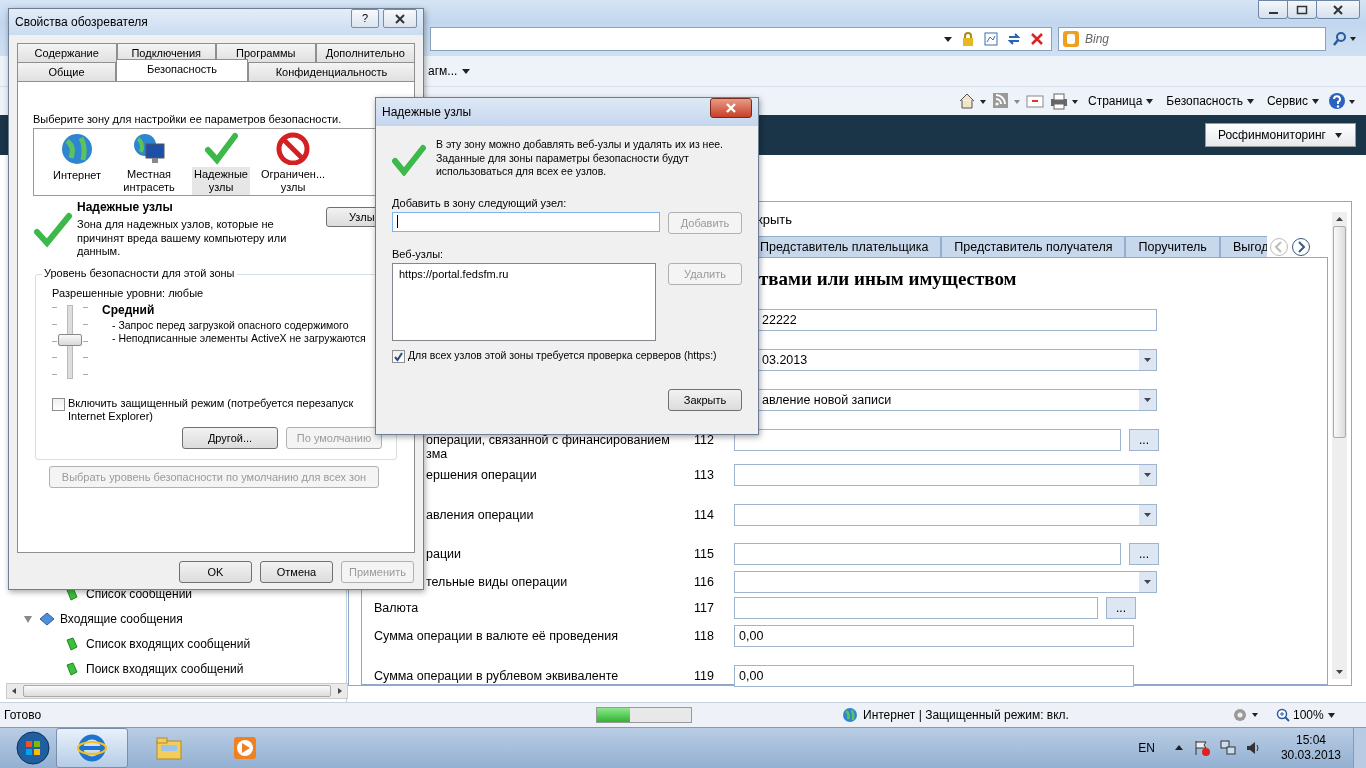 Image resolution: width=1366 pixels, height=768 pixels. I want to click on dialog-tab: Безопасность, so click(182, 70).